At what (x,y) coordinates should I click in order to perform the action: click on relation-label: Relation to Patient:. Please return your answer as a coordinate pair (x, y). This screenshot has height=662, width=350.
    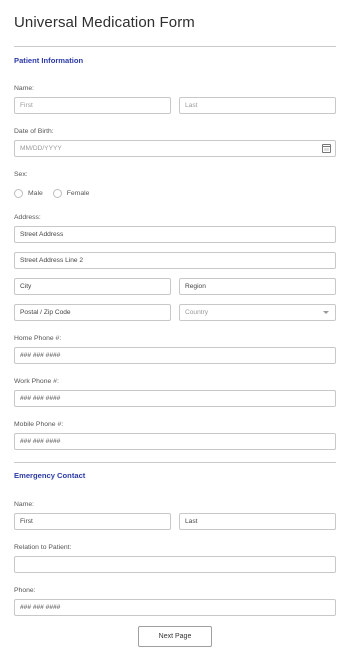
    Looking at the image, I should click on (43, 547).